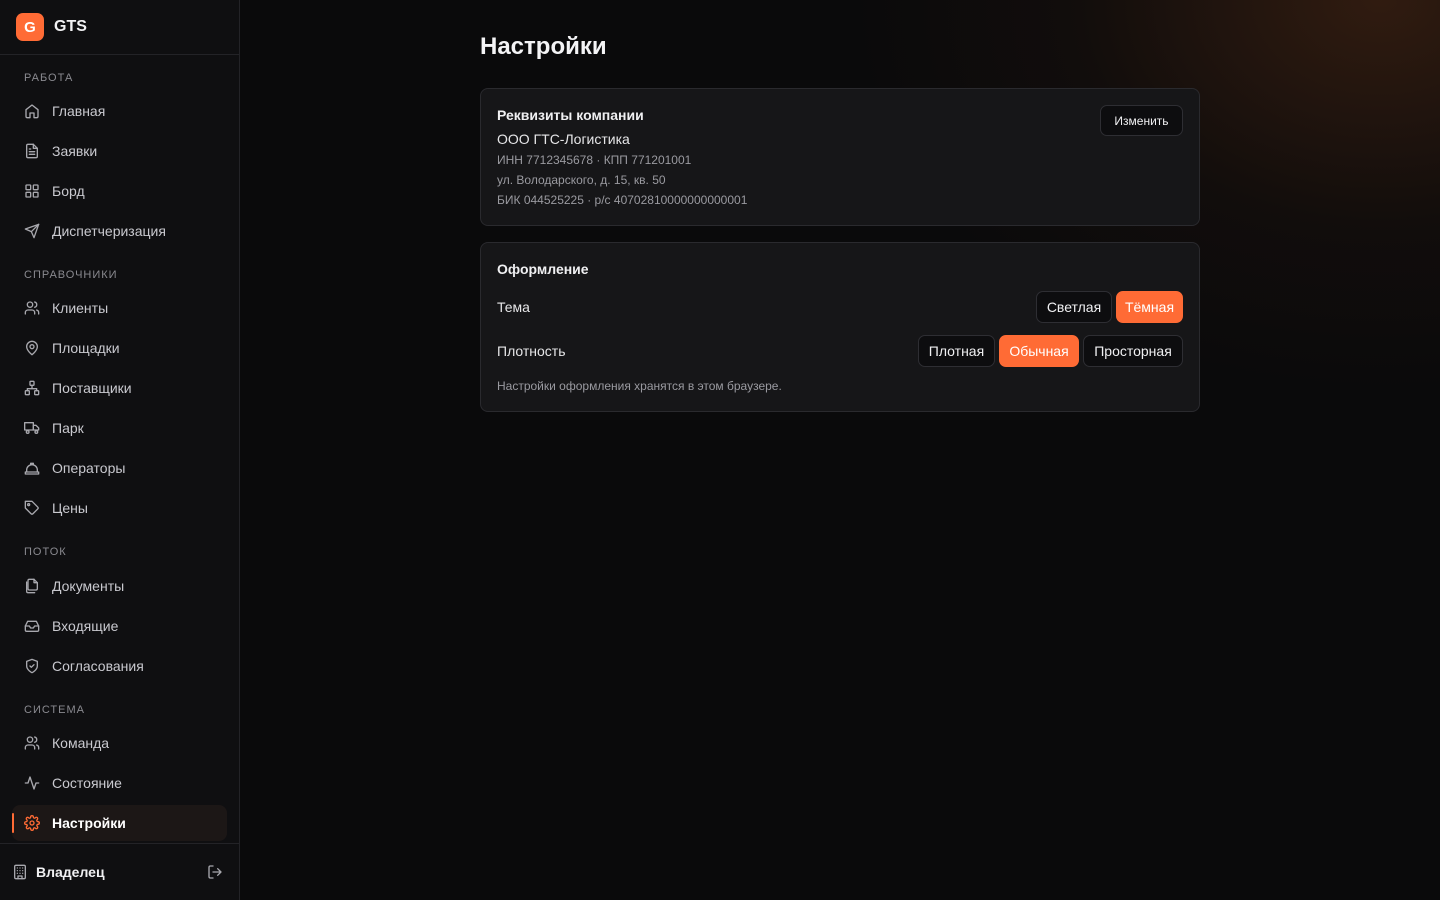 The height and width of the screenshot is (900, 1440). What do you see at coordinates (32, 348) in the screenshot?
I see `map-pin-icon` at bounding box center [32, 348].